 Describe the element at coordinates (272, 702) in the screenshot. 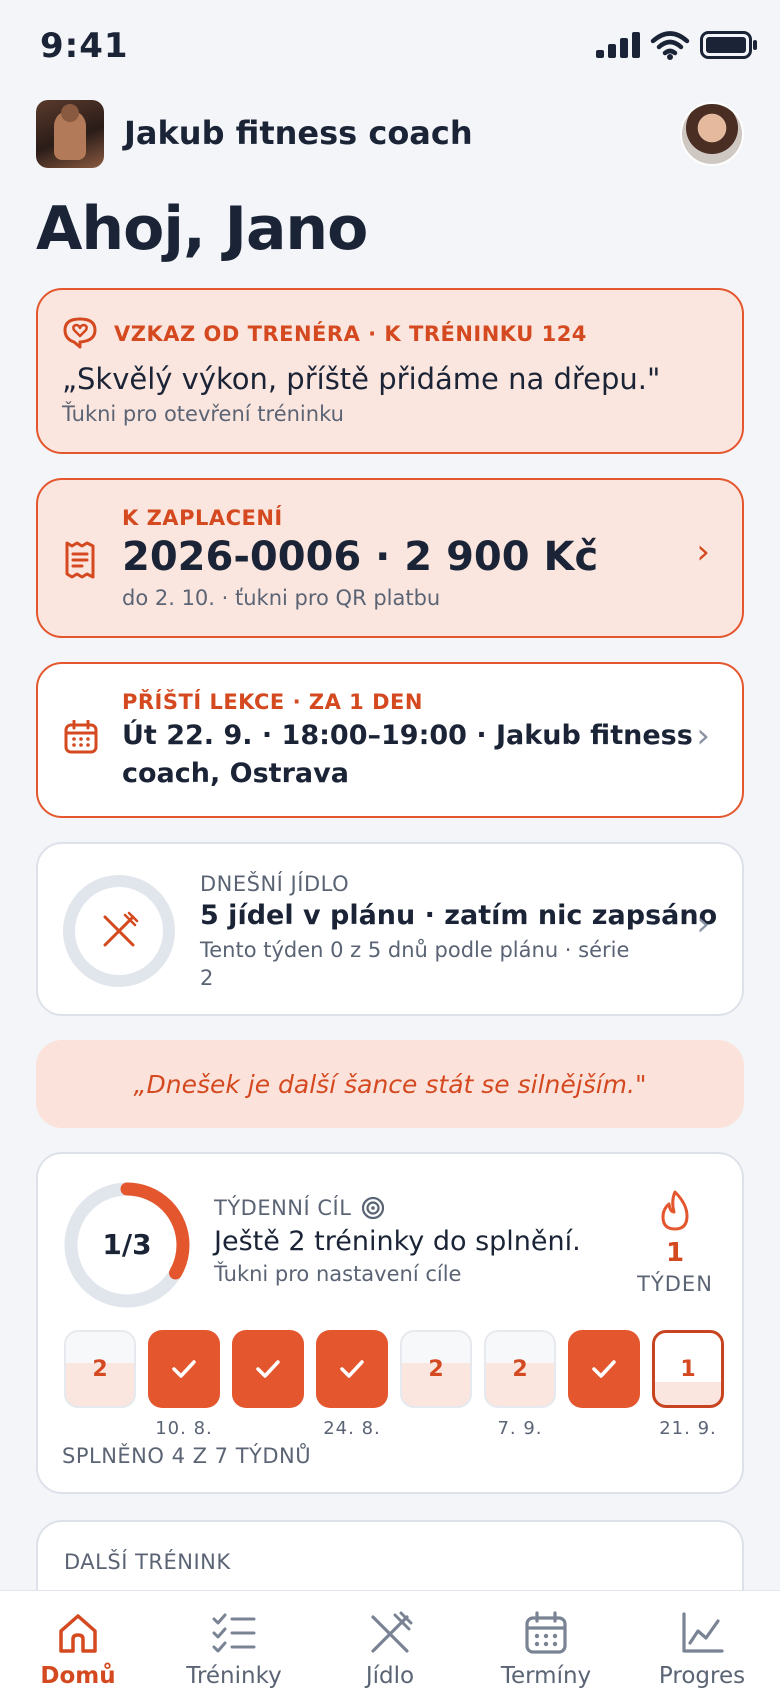

I see `lesson-kicker: PŘÍŠTÍ LEKCE · ZA 1 DEN` at that location.